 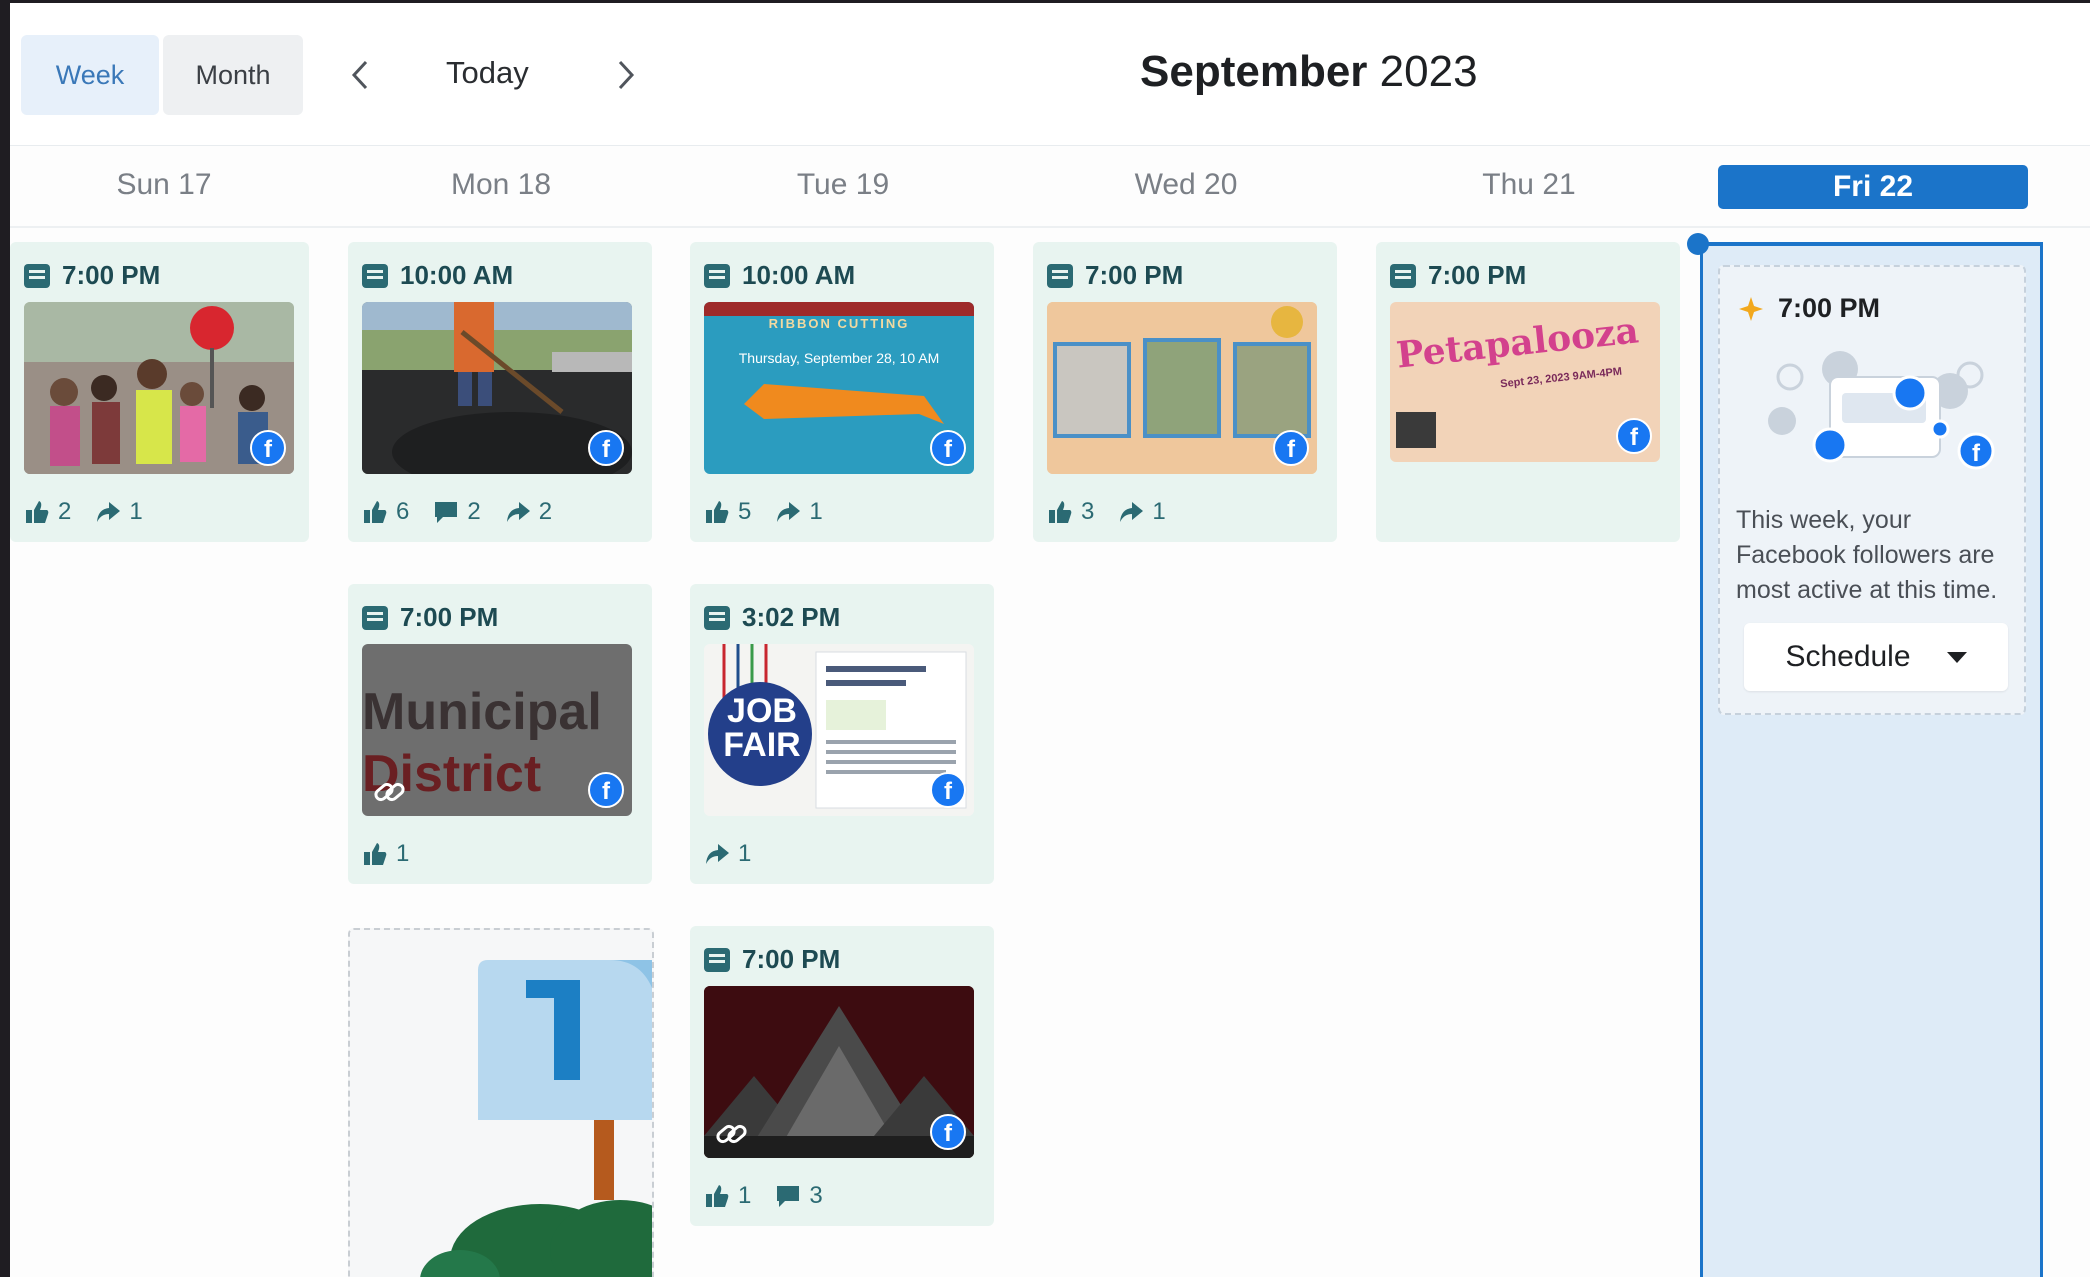 I want to click on post-stats: 1, so click(x=727, y=854).